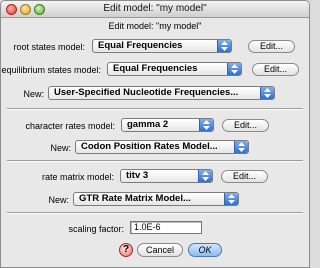 This screenshot has width=320, height=268. I want to click on character-rates-label: character rates model:, so click(70, 126).